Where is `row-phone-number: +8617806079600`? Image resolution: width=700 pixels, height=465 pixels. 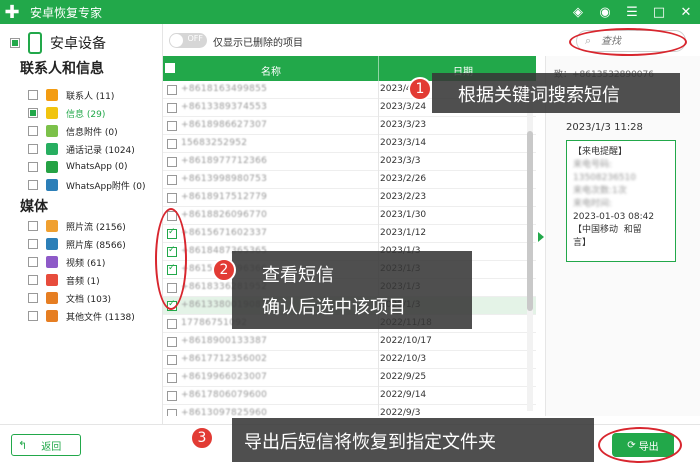
row-phone-number: +8617806079600 is located at coordinates (224, 395).